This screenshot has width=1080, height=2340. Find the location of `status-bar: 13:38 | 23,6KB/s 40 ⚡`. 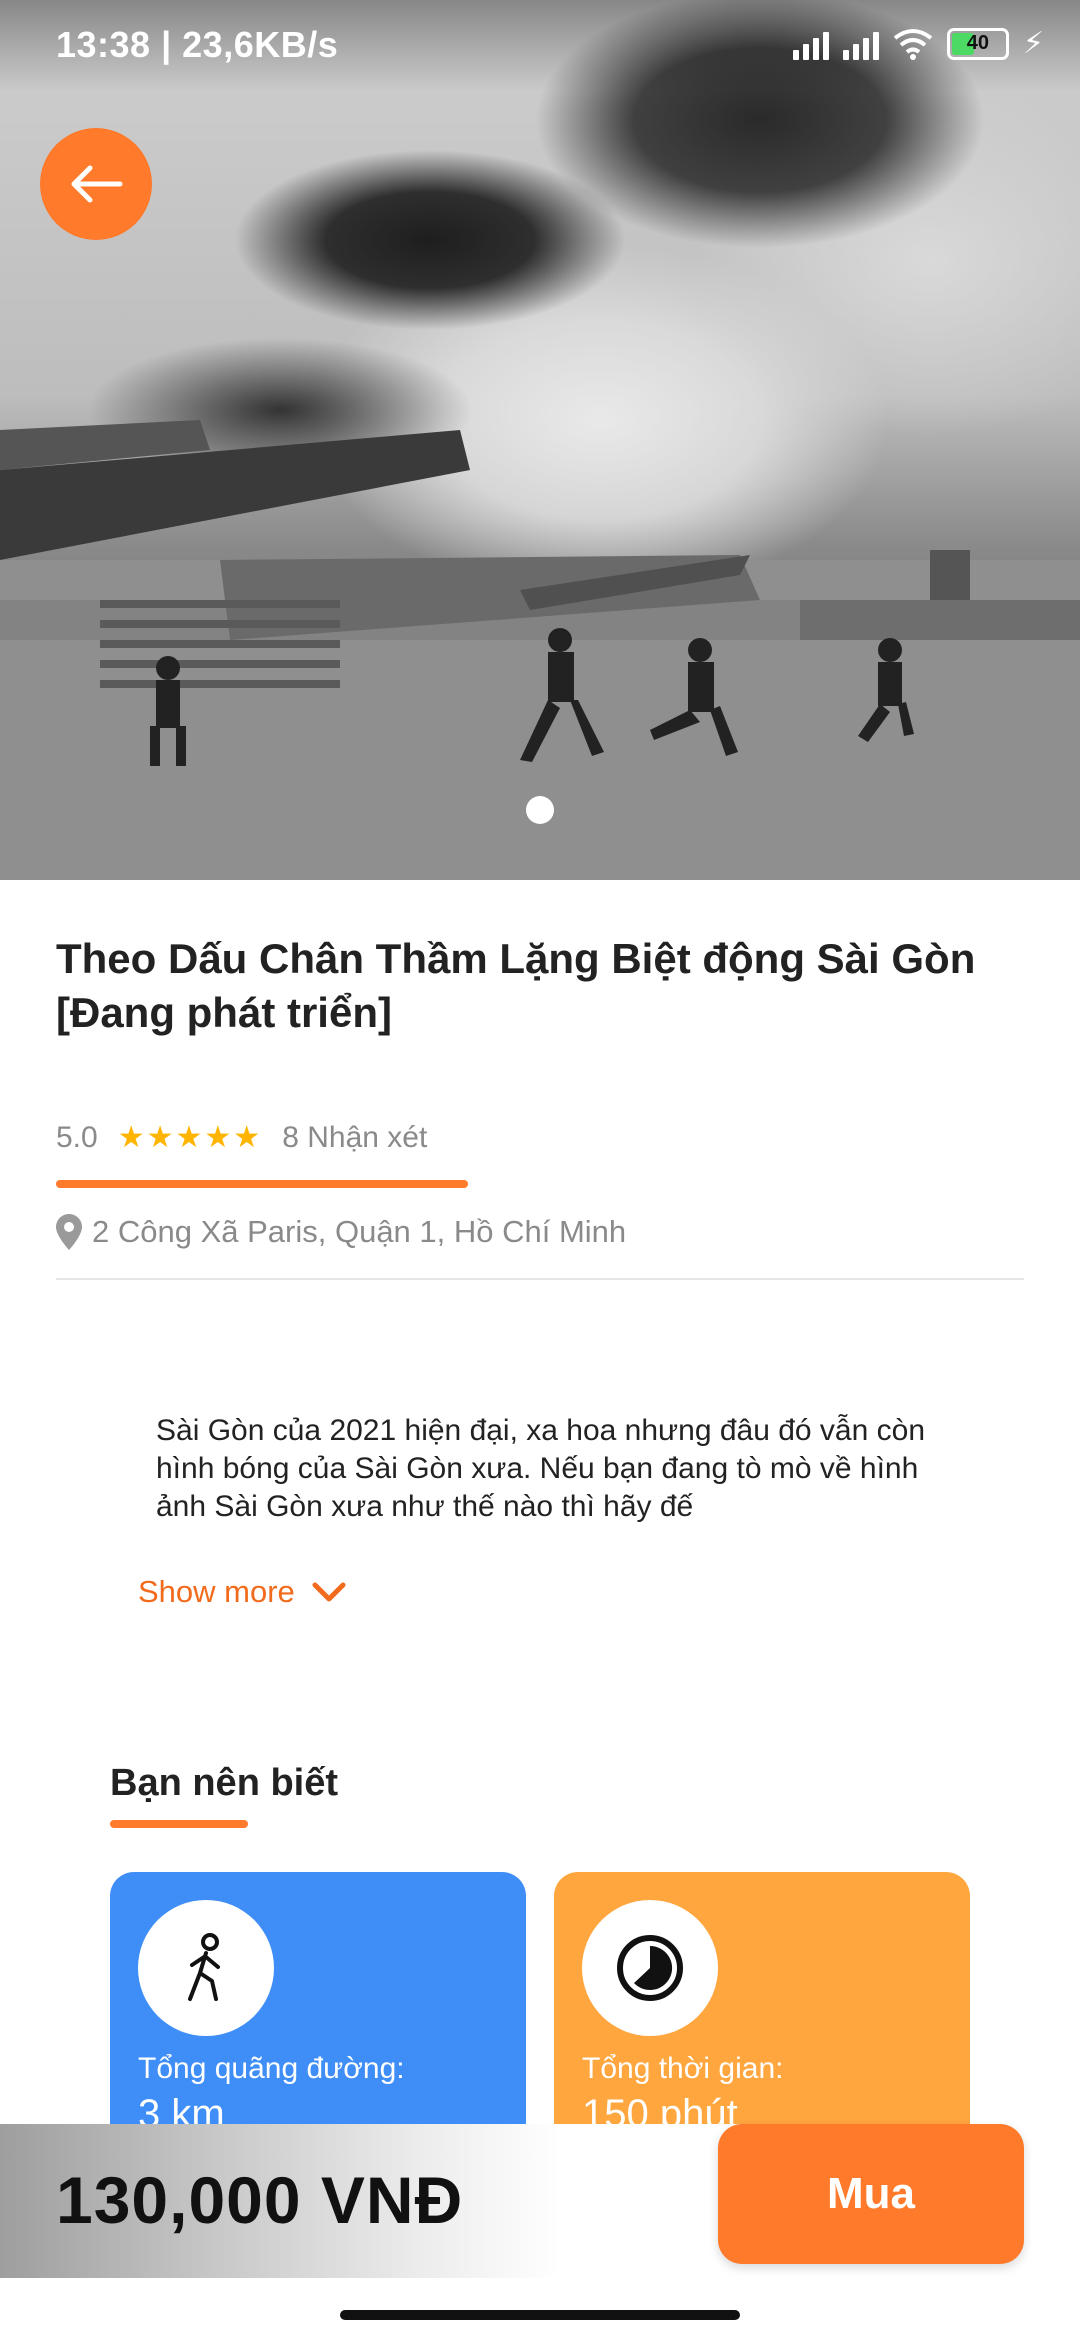

status-bar: 13:38 | 23,6KB/s 40 ⚡ is located at coordinates (540, 46).